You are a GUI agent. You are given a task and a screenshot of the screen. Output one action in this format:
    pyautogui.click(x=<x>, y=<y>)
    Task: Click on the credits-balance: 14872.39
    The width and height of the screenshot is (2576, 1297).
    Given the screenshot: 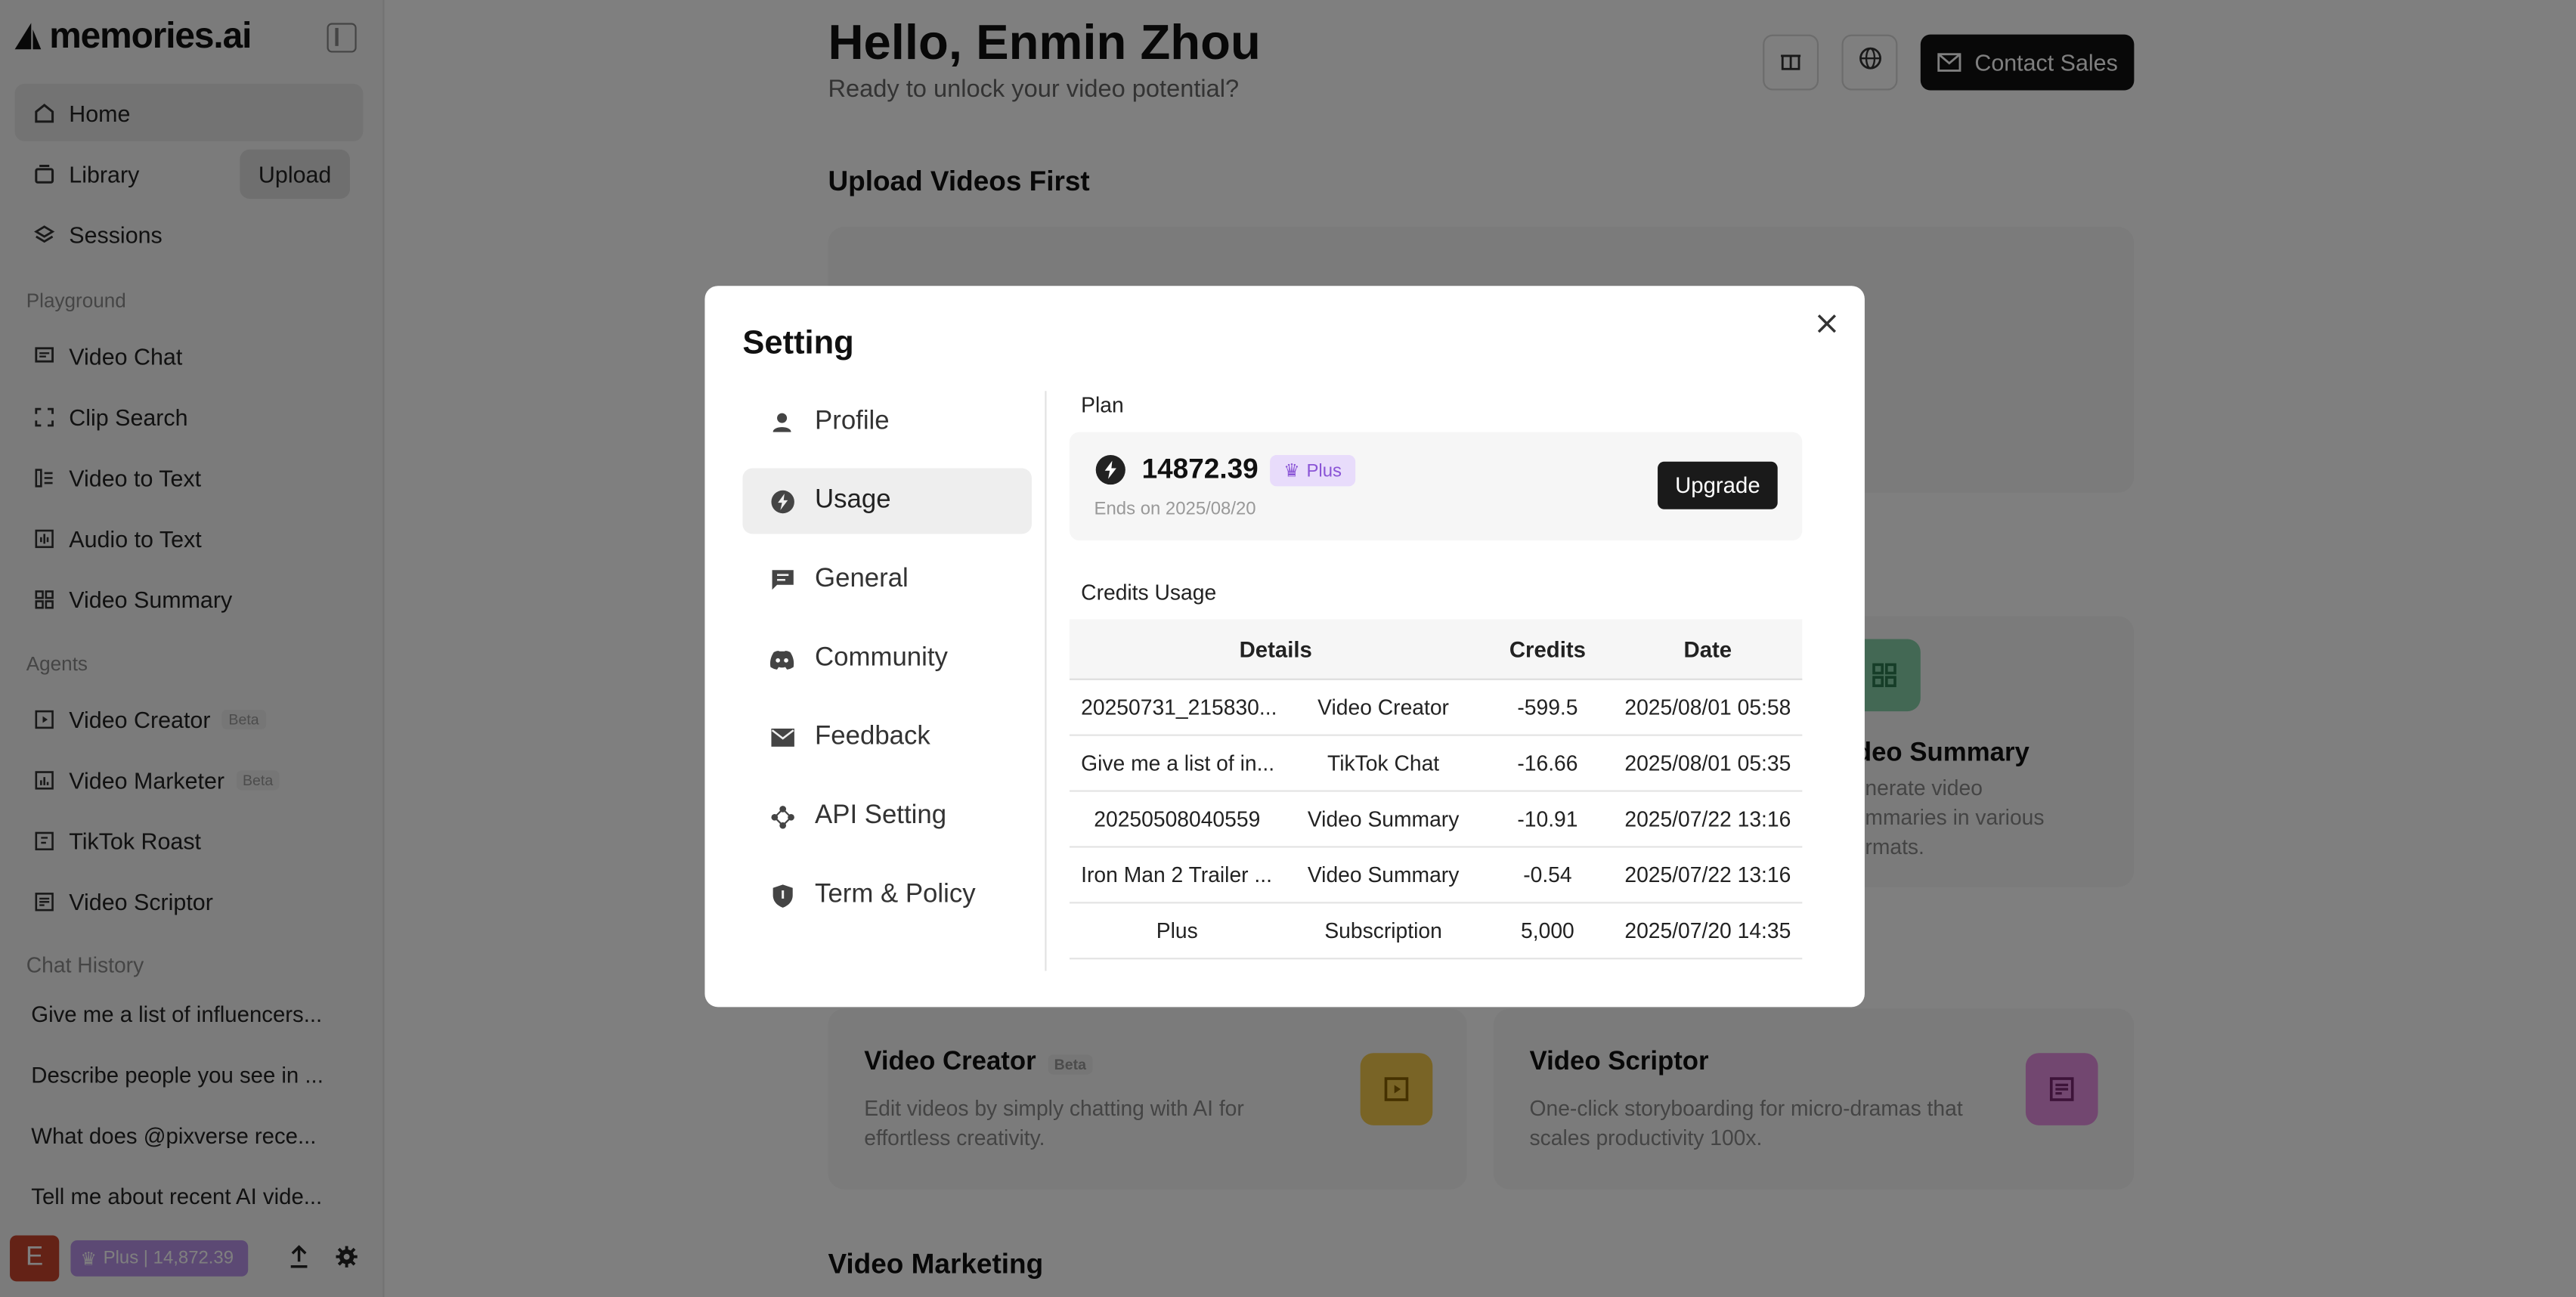 What is the action you would take?
    pyautogui.click(x=1200, y=469)
    